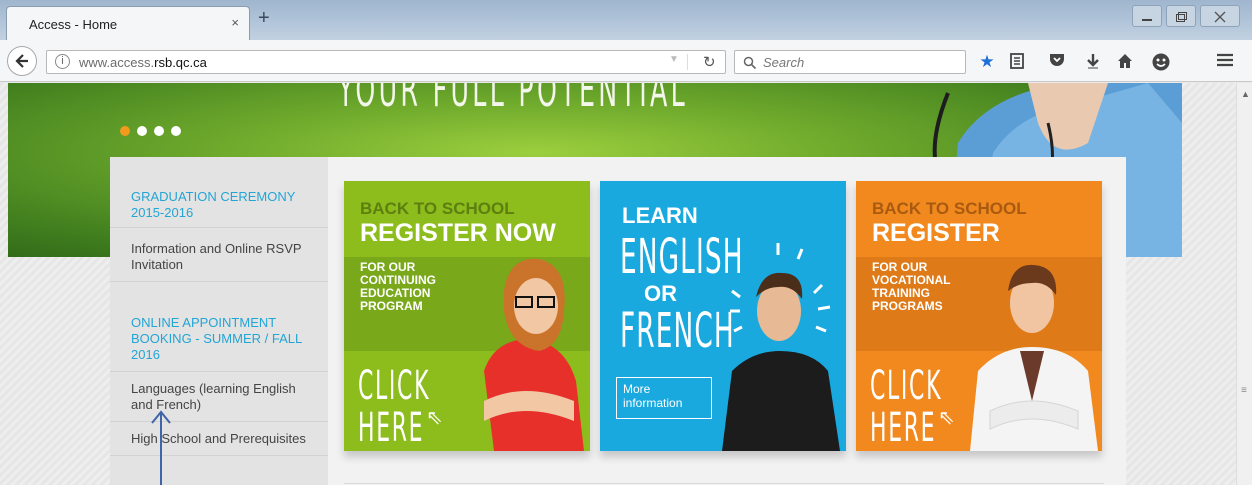  I want to click on page-scrollbar: ▲ ≡, so click(1244, 284).